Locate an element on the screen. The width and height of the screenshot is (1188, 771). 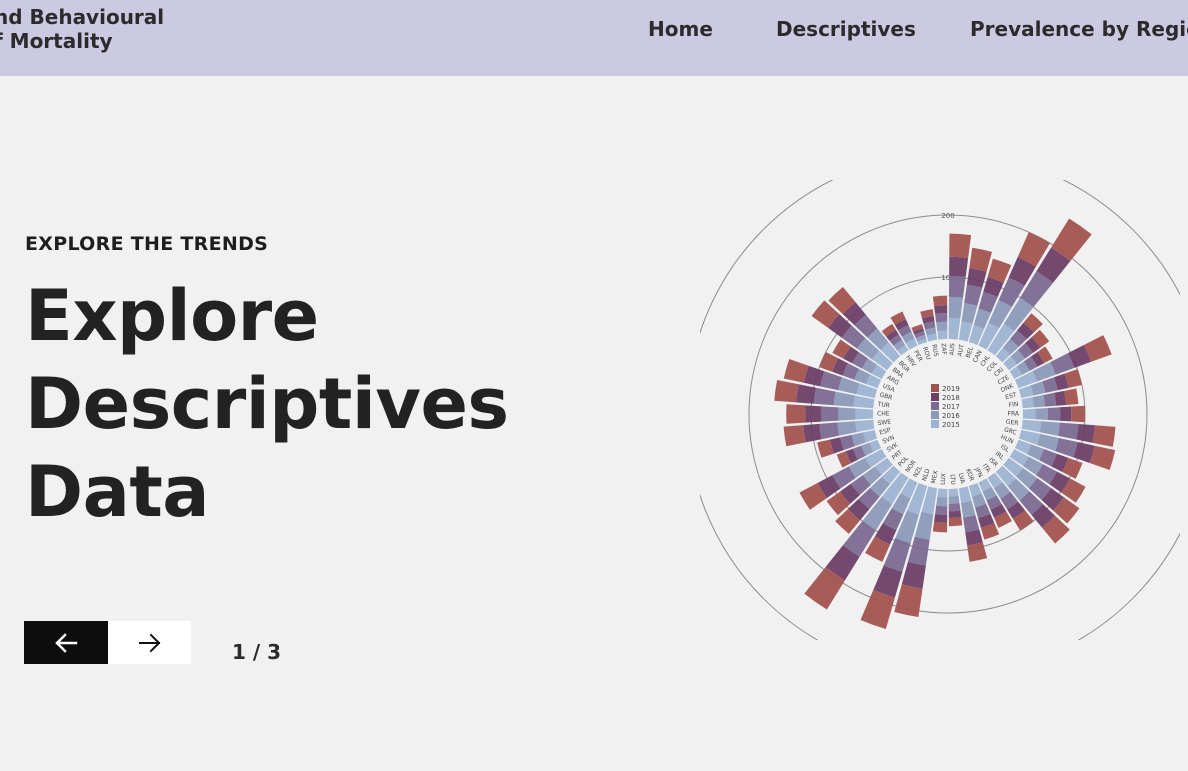
bar-fin-2018 is located at coordinates (1060, 398).